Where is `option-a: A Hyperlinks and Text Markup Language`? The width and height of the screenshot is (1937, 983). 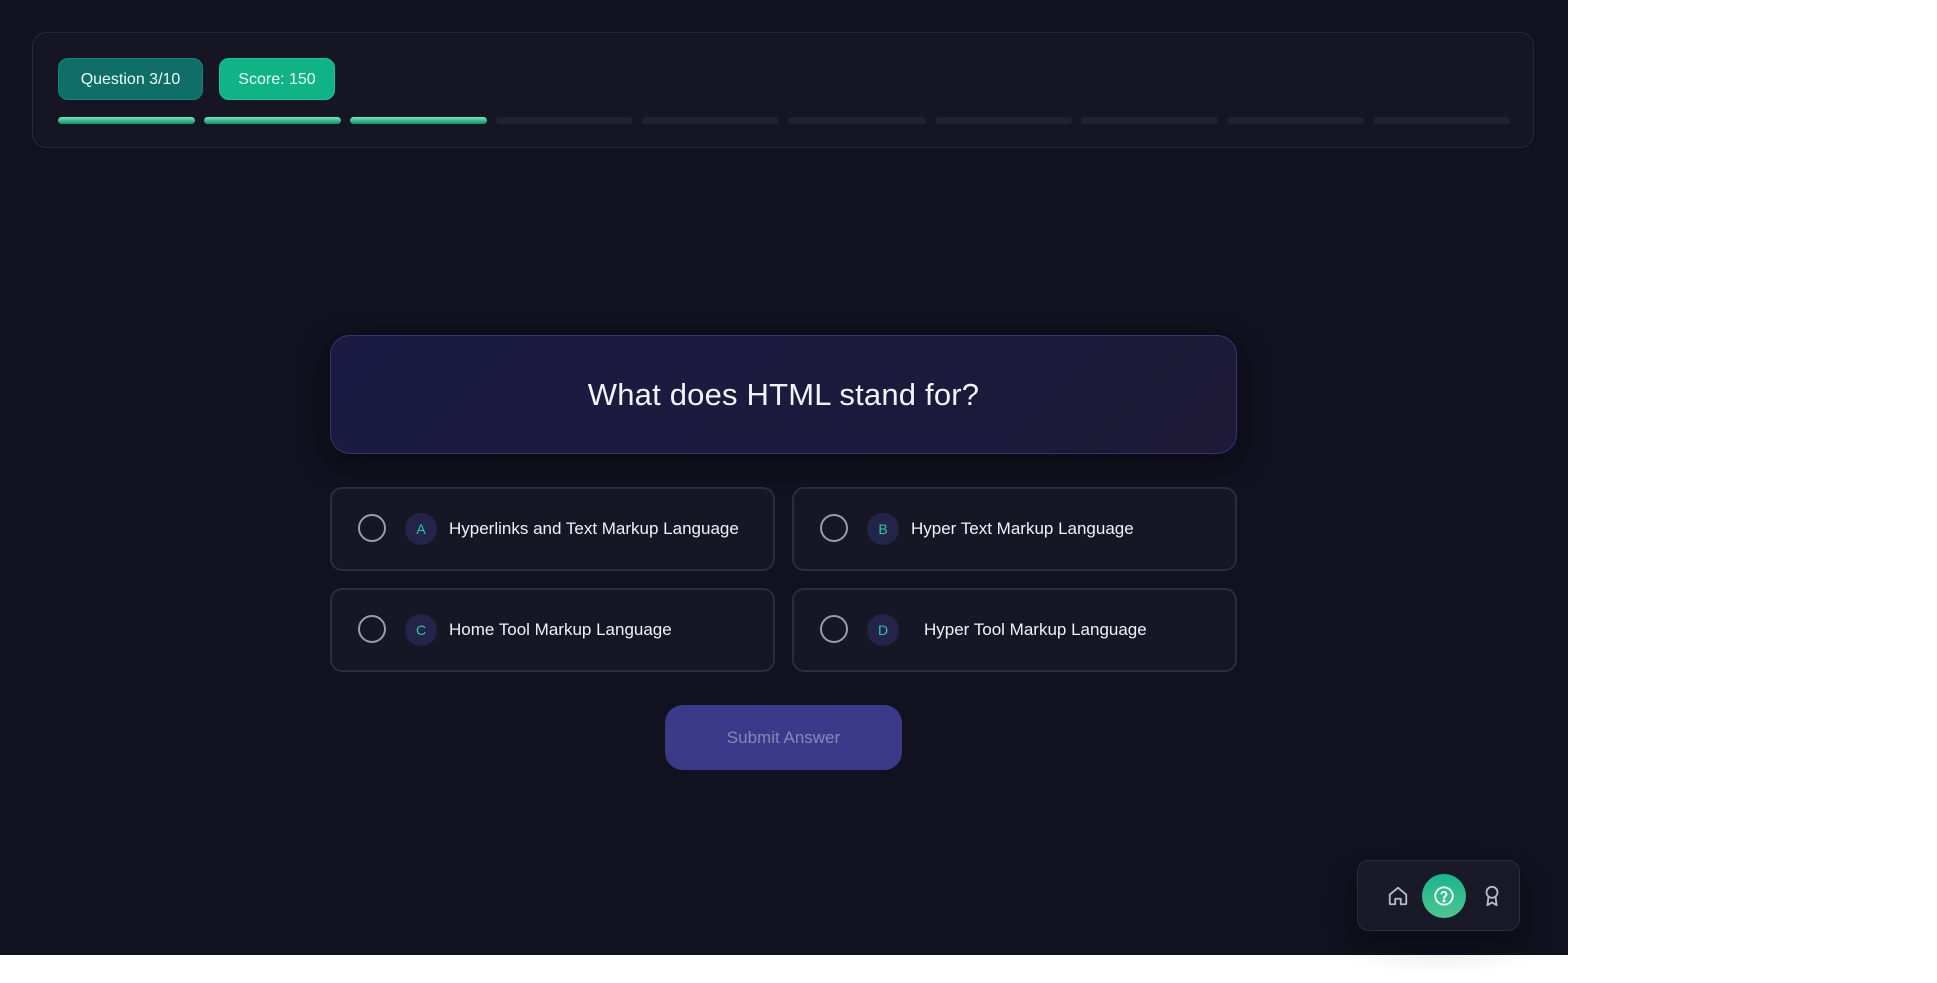 option-a: A Hyperlinks and Text Markup Language is located at coordinates (552, 529).